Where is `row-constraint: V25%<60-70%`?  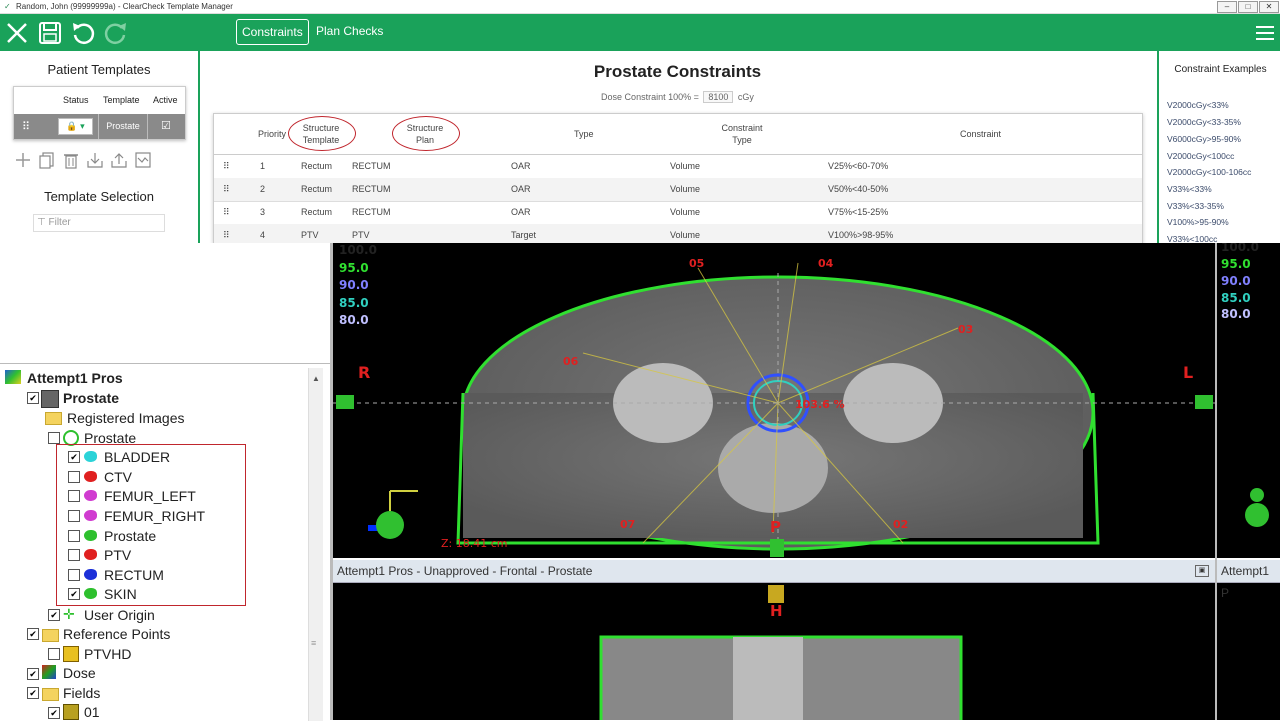
row-constraint: V25%<60-70% is located at coordinates (858, 166).